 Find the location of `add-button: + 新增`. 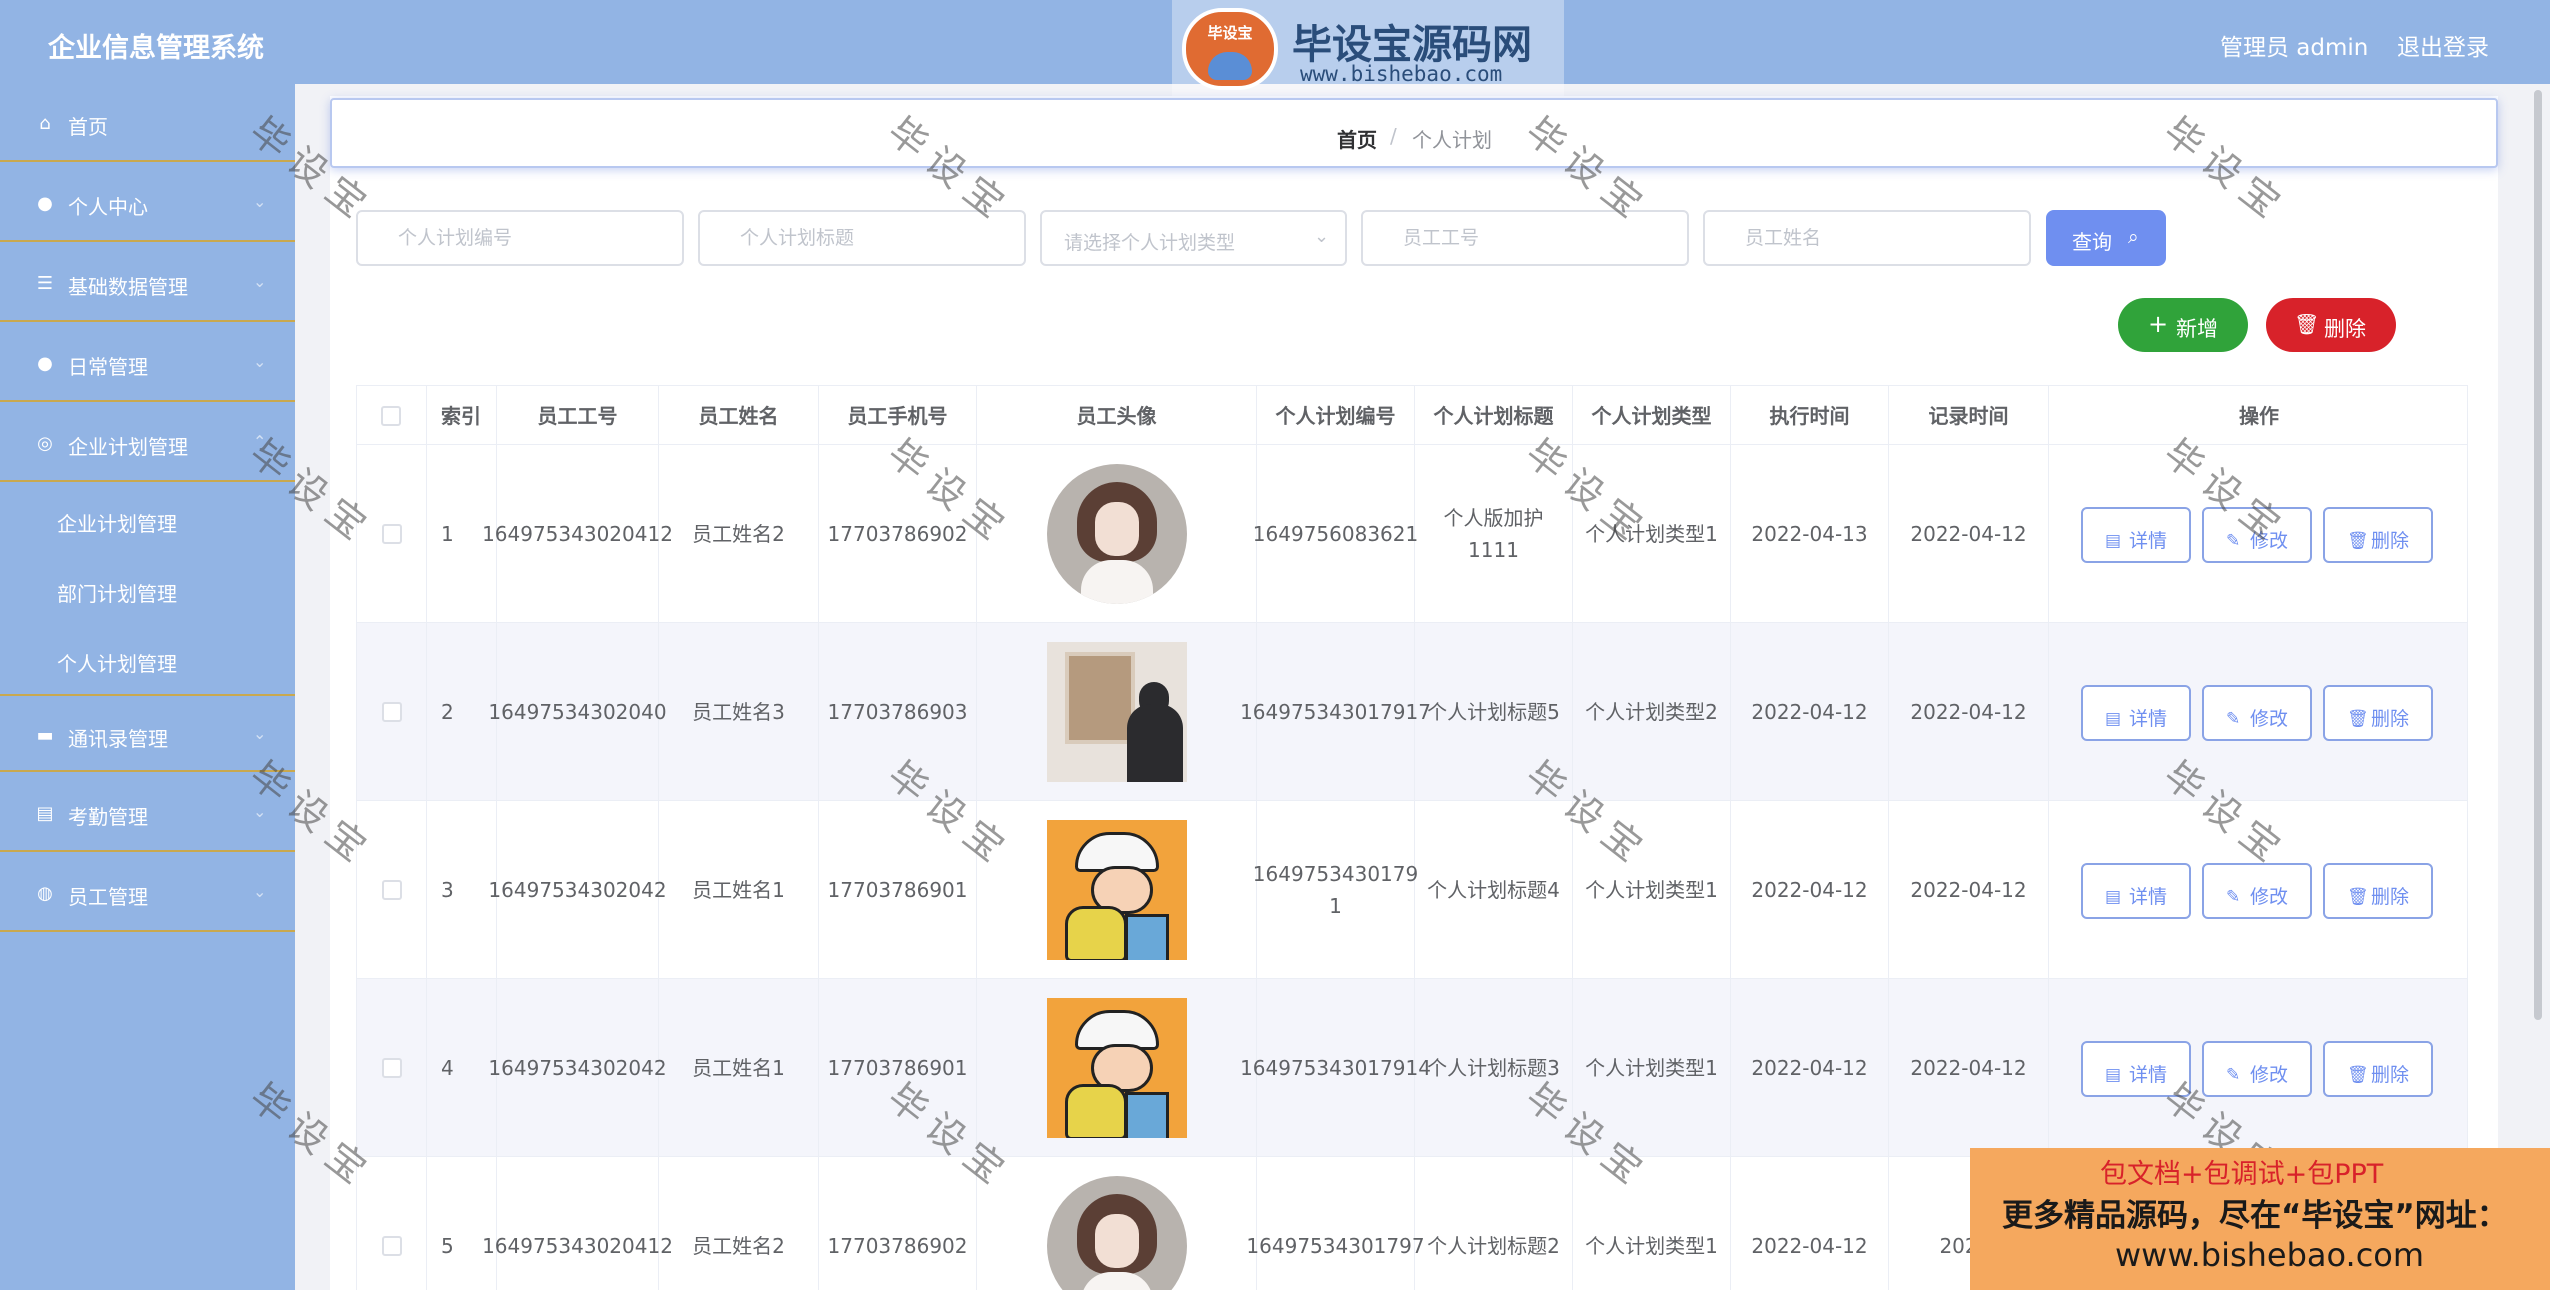

add-button: + 新增 is located at coordinates (2183, 325).